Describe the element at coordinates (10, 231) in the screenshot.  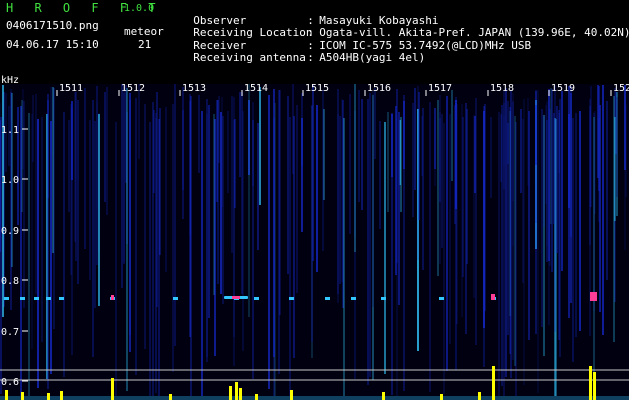
I see `y-tick-label: 0.9` at that location.